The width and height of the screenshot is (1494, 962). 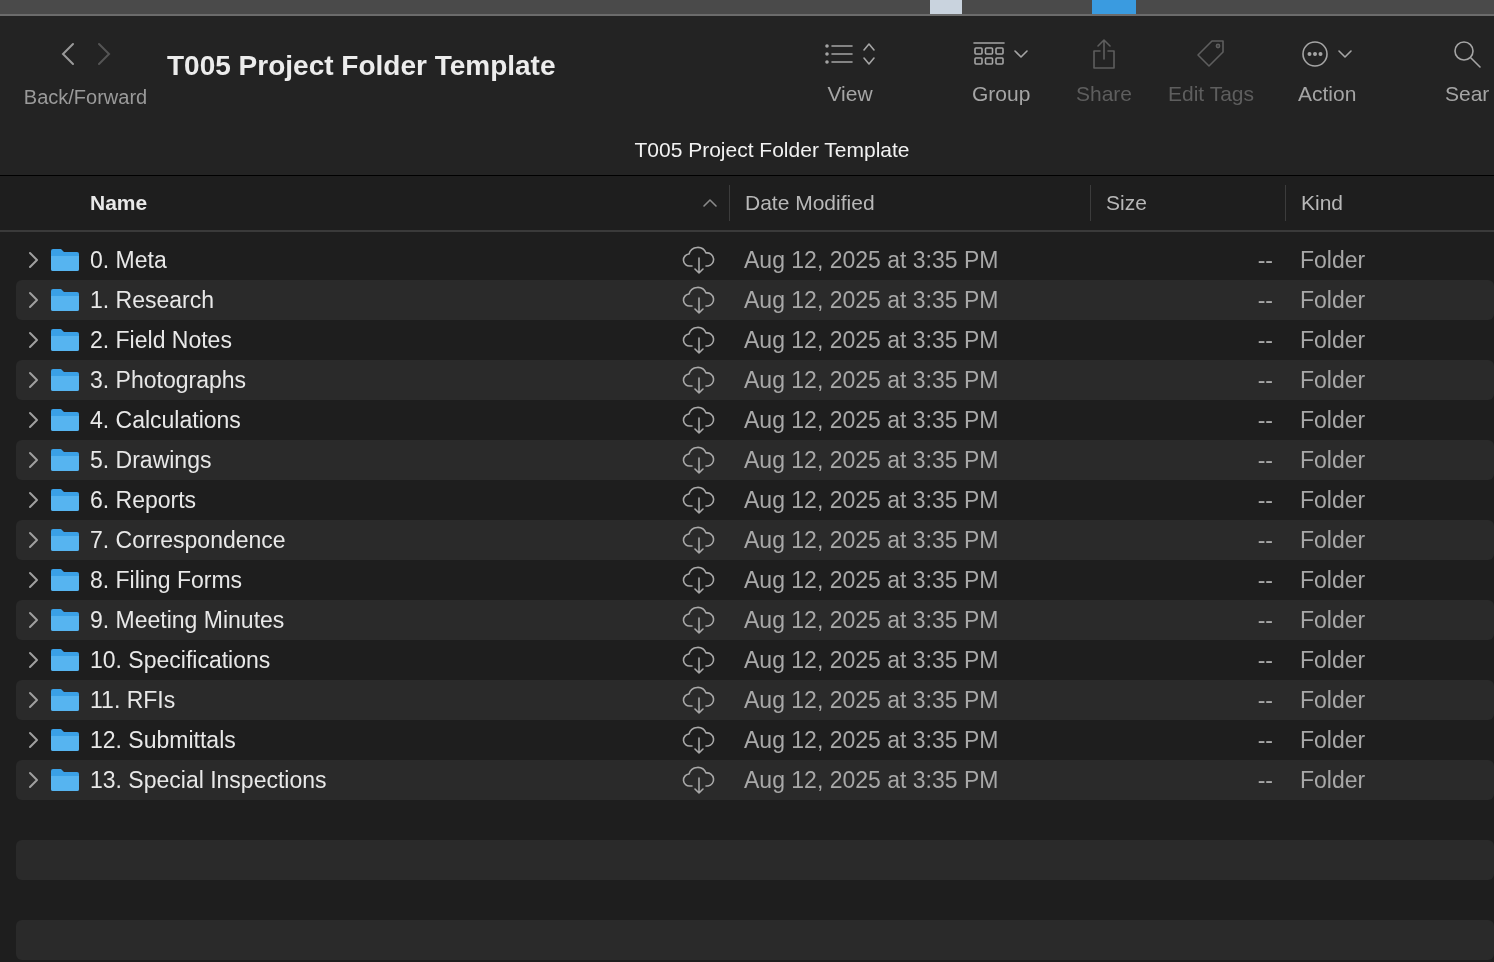 What do you see at coordinates (1187, 203) in the screenshot?
I see `column-header: Size` at bounding box center [1187, 203].